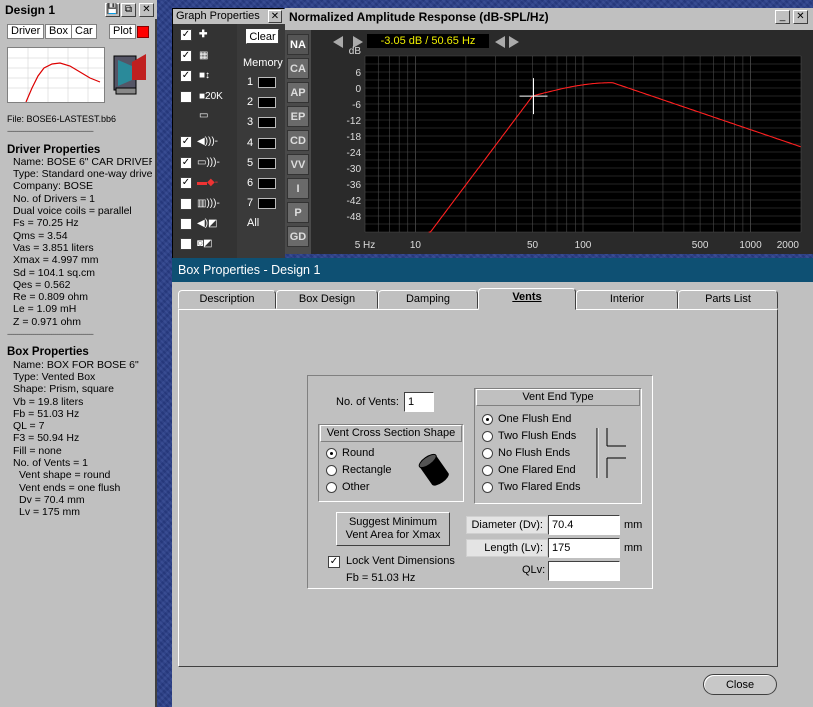 The image size is (813, 707). Describe the element at coordinates (584, 548) in the screenshot. I see `length-input: 175` at that location.